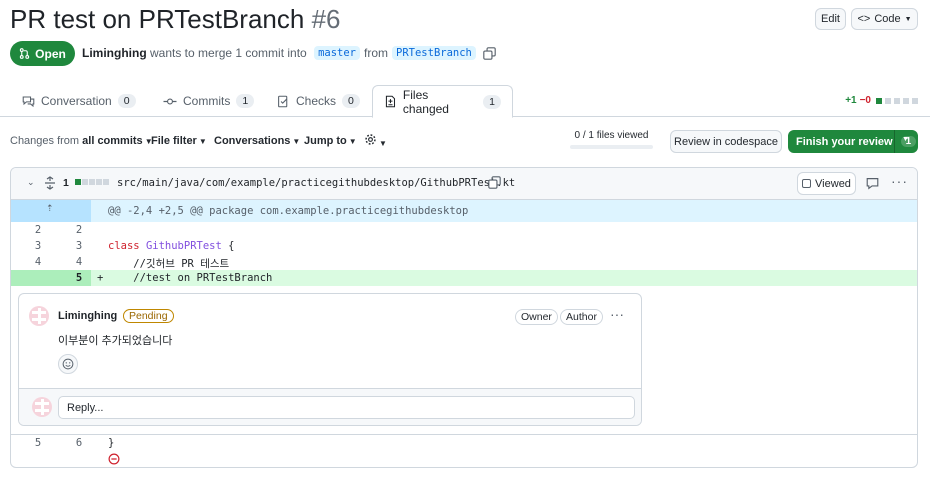  What do you see at coordinates (81, 141) in the screenshot?
I see `changes-from-dropdown: Changes from all commits ▼` at bounding box center [81, 141].